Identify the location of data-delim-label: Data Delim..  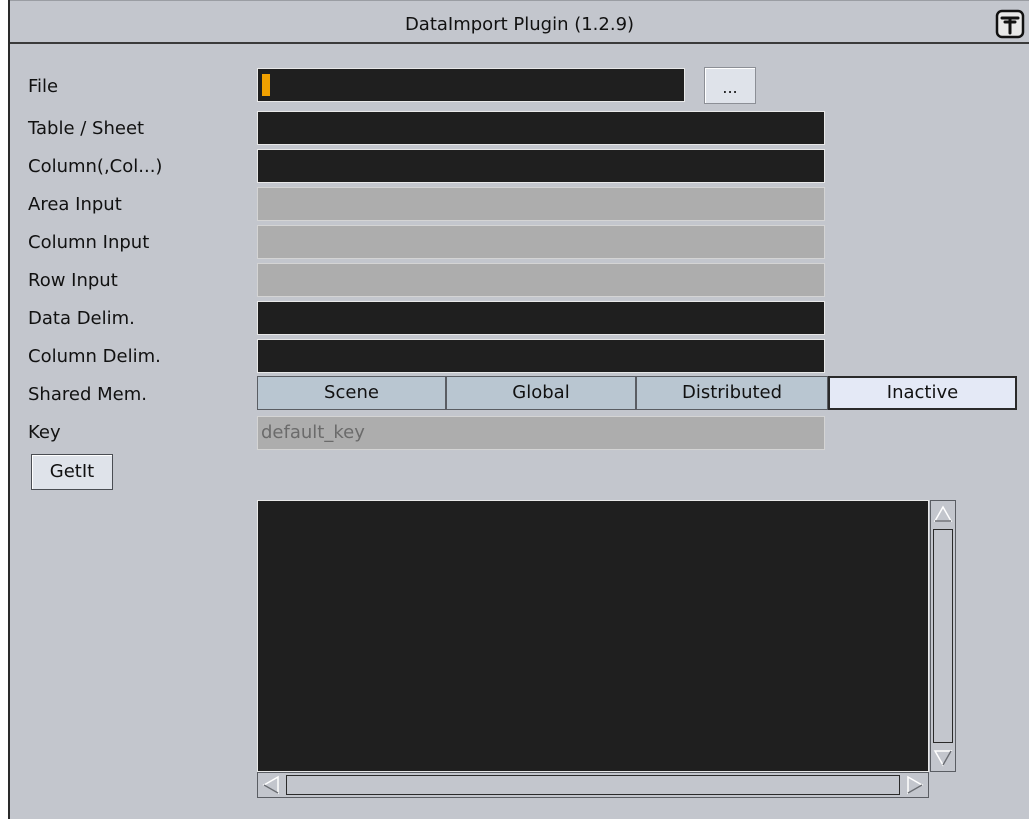
(81, 318).